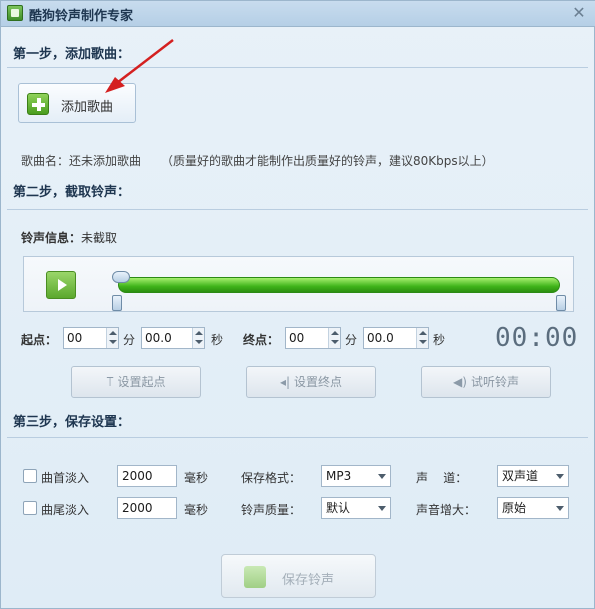 This screenshot has height=609, width=595. What do you see at coordinates (110, 382) in the screenshot?
I see `set-start-icon: ⟙` at bounding box center [110, 382].